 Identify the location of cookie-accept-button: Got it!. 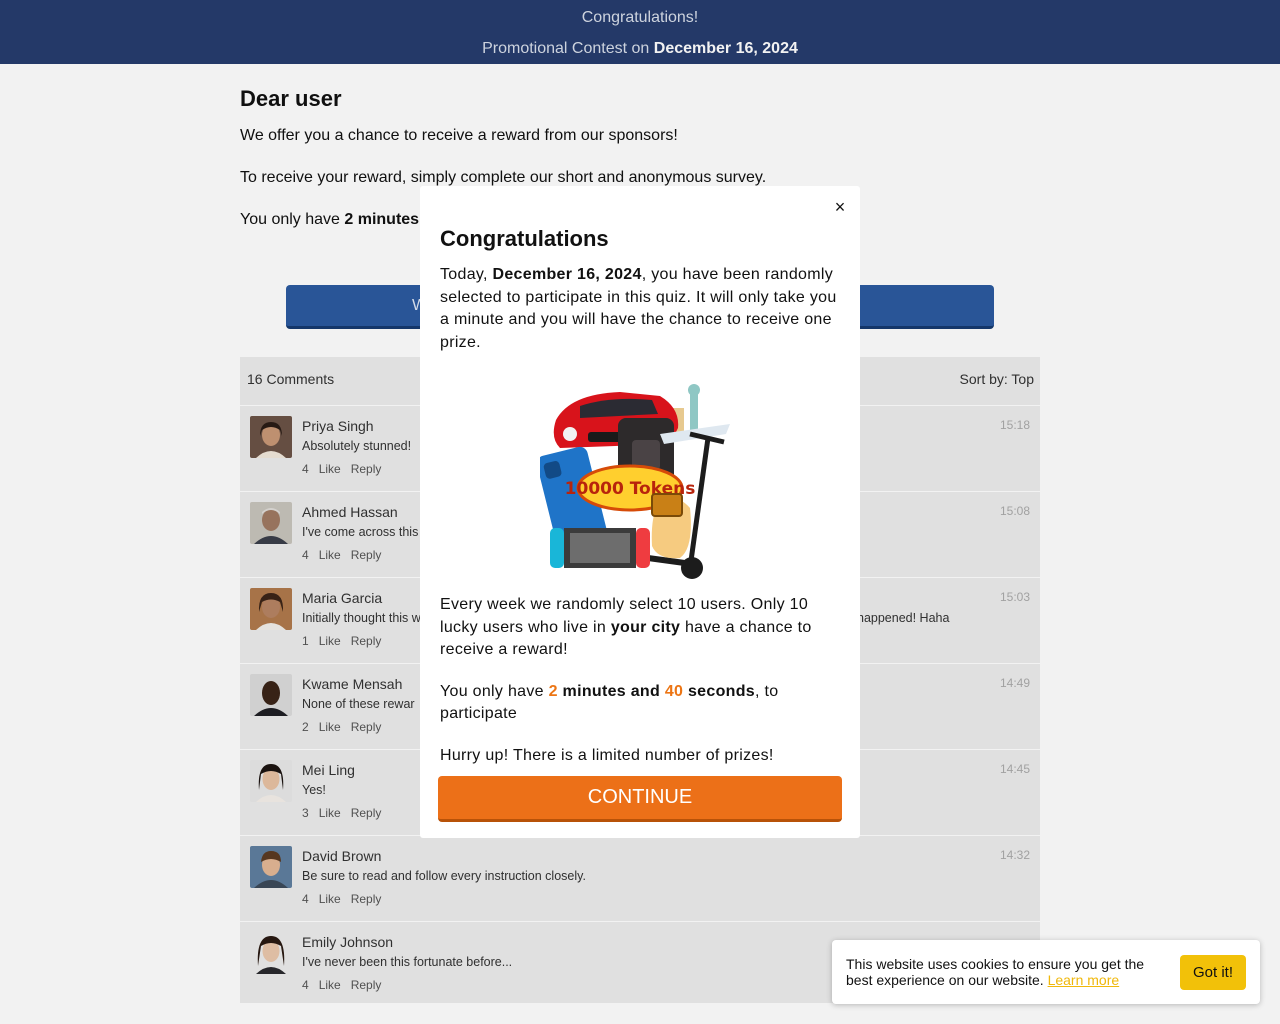
(1213, 972).